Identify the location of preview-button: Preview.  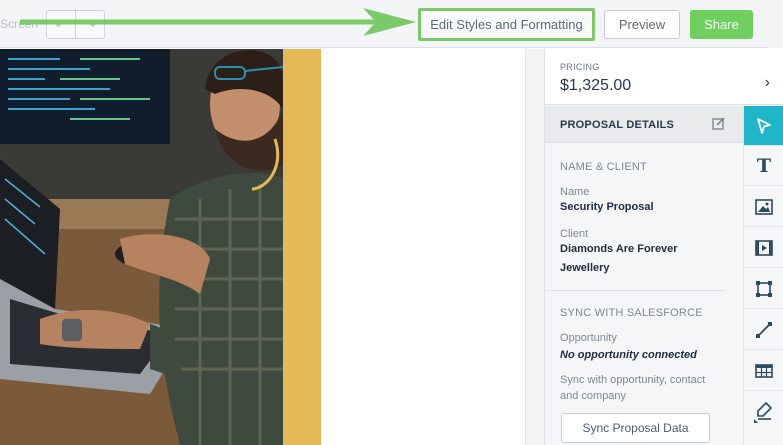
(642, 24).